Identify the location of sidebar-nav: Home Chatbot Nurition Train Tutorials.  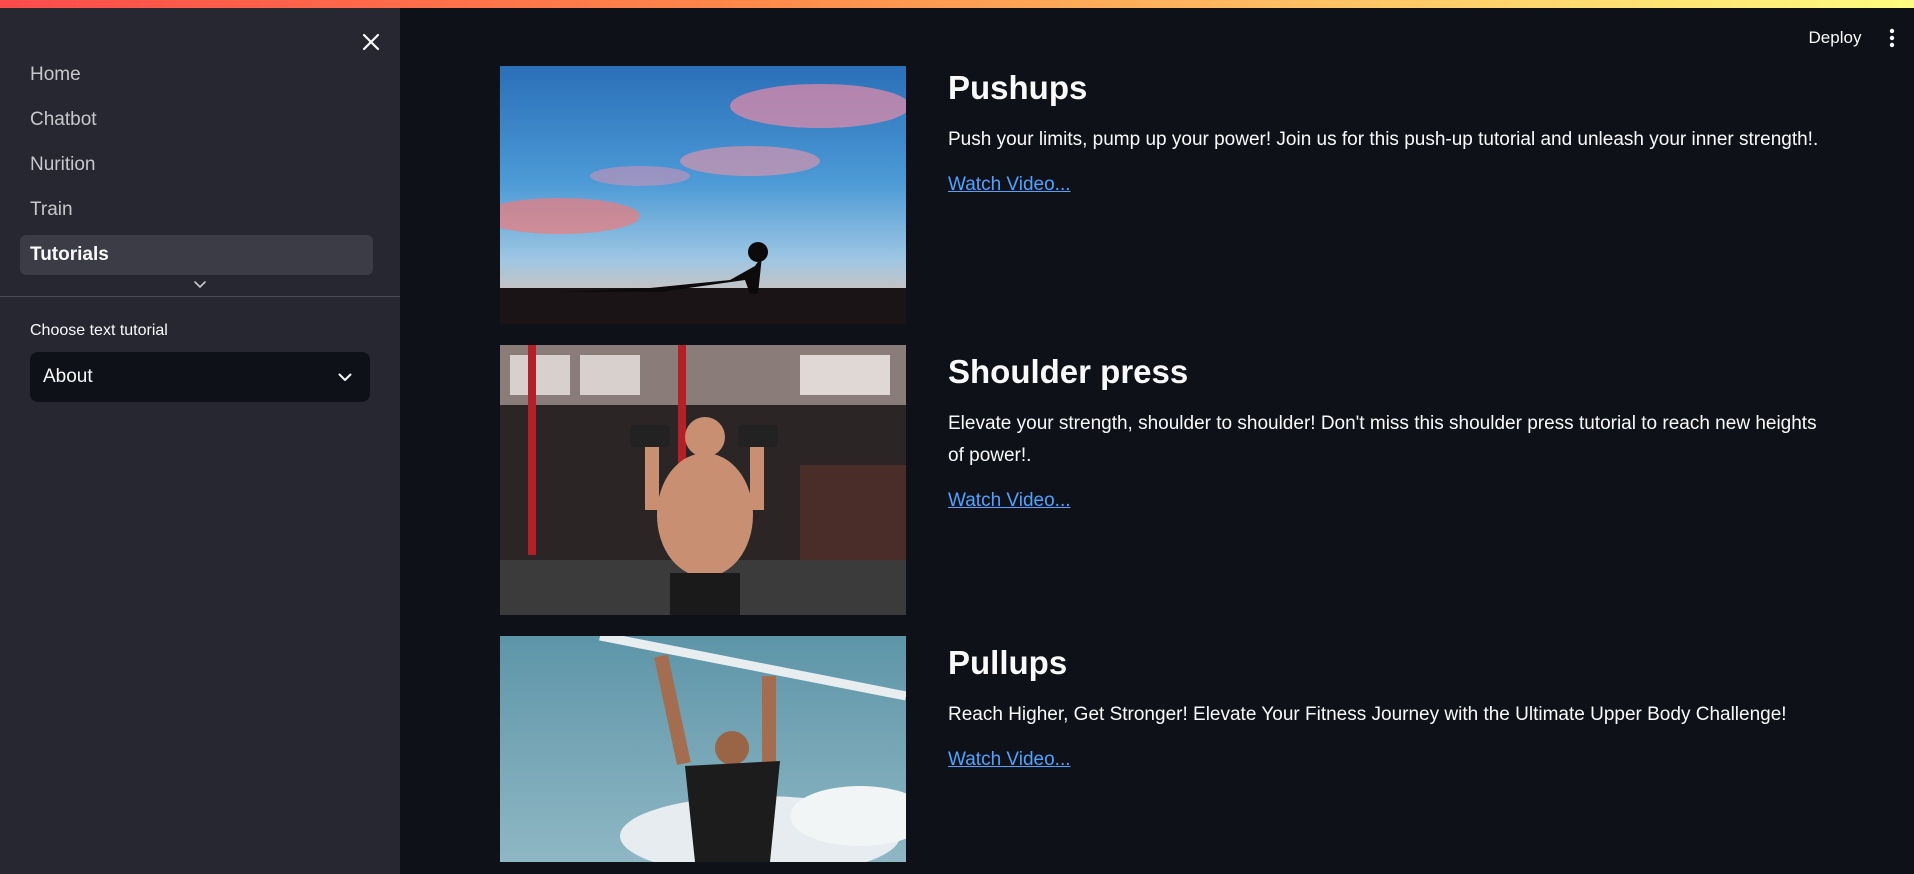
(196, 167).